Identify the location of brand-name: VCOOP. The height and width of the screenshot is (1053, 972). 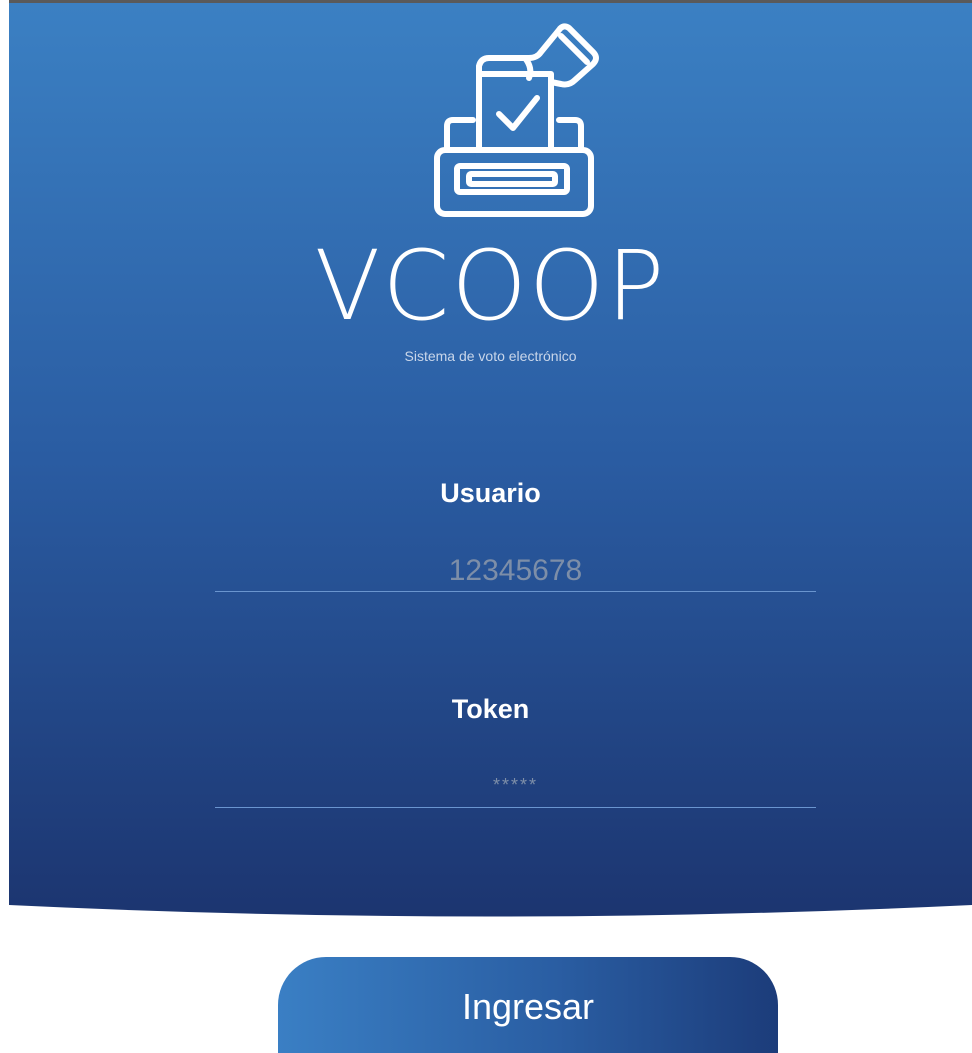
(490, 286).